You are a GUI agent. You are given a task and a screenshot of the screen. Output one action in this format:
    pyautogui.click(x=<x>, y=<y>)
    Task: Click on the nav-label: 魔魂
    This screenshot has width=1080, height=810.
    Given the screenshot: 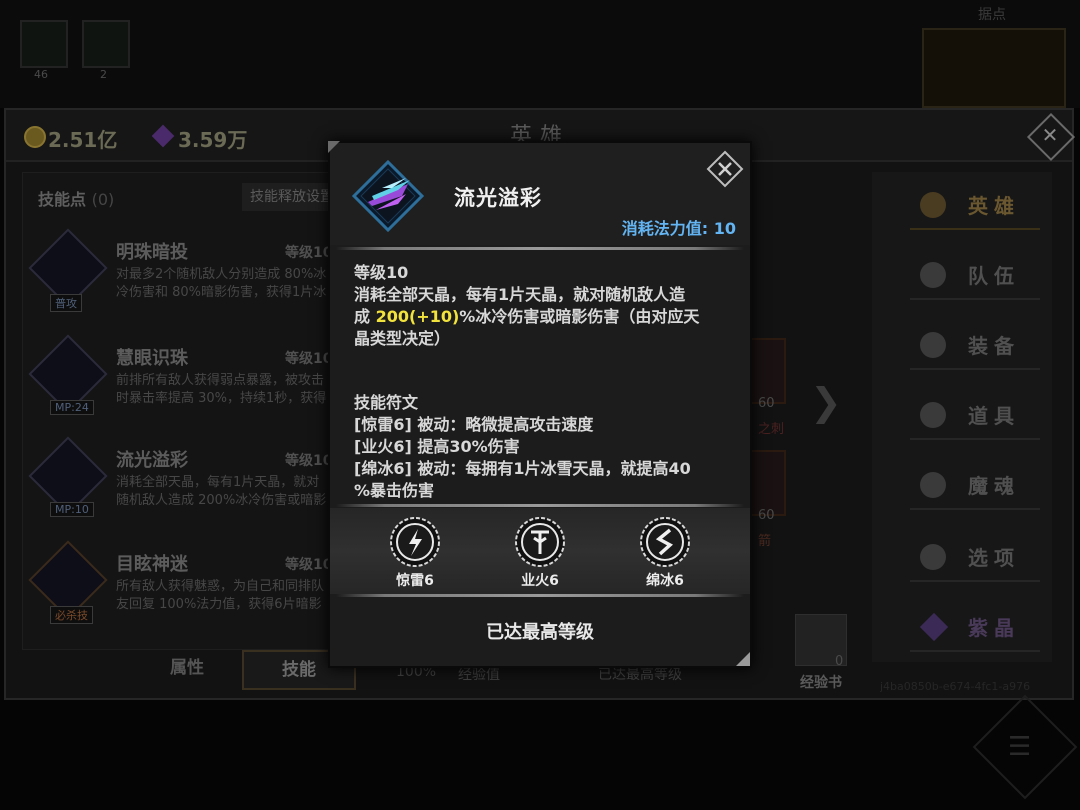 What is the action you would take?
    pyautogui.click(x=994, y=486)
    